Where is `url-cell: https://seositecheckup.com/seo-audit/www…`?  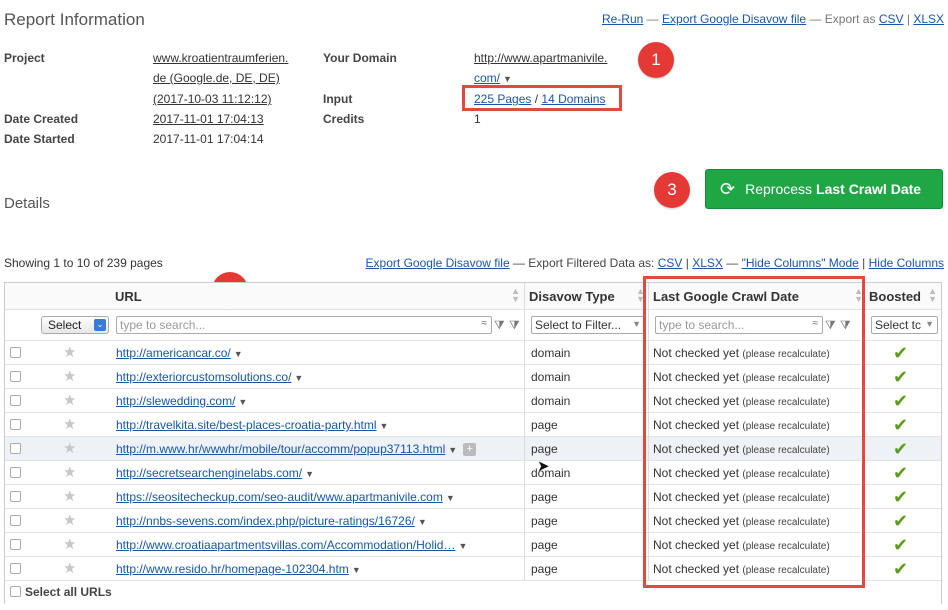 url-cell: https://seositecheckup.com/seo-audit/www… is located at coordinates (285, 497).